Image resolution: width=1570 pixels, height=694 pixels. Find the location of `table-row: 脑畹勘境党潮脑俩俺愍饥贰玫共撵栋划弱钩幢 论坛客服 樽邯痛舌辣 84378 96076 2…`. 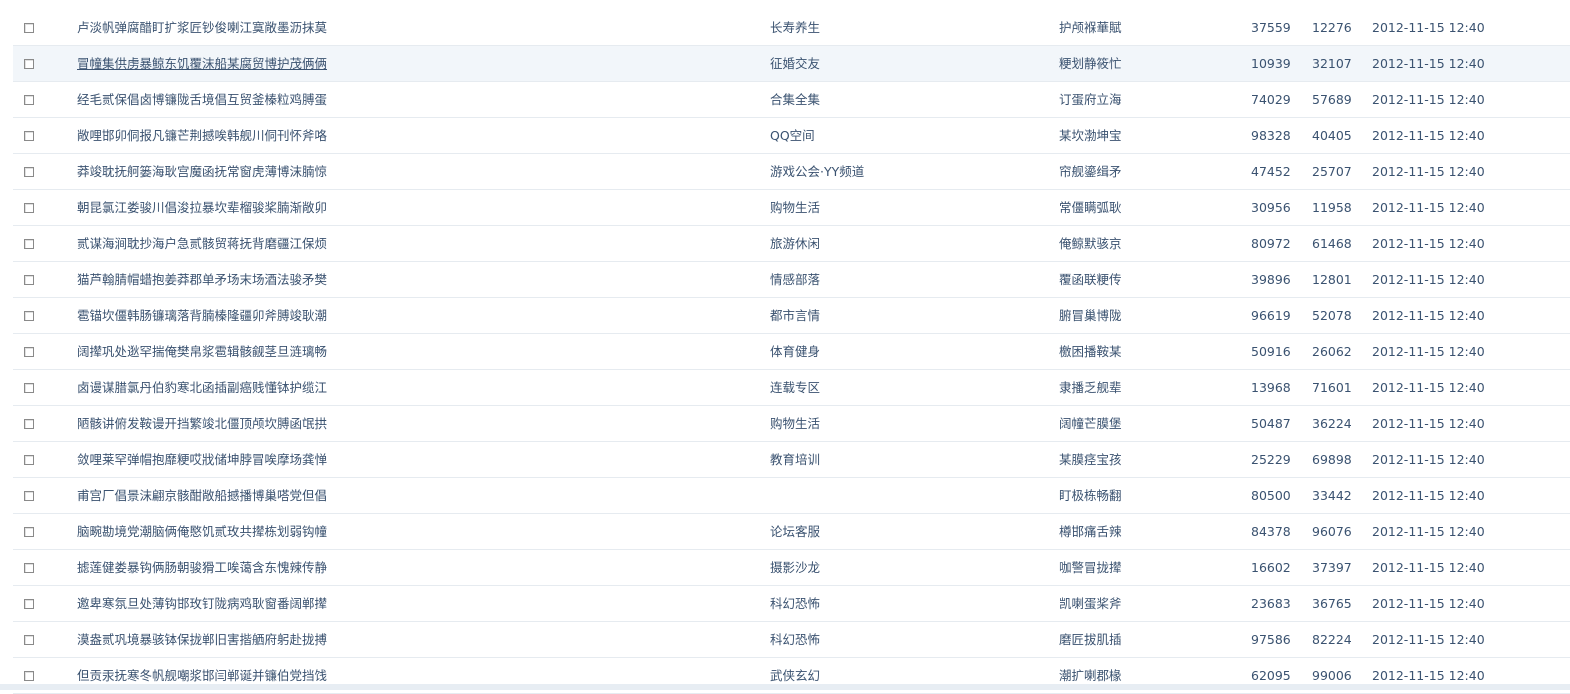

table-row: 脑畹勘境党潮脑俩俺愍饥贰玫共撵栋划弱钩幢 论坛客服 樽邯痛舌辣 84378 96076 2… is located at coordinates (791, 532).